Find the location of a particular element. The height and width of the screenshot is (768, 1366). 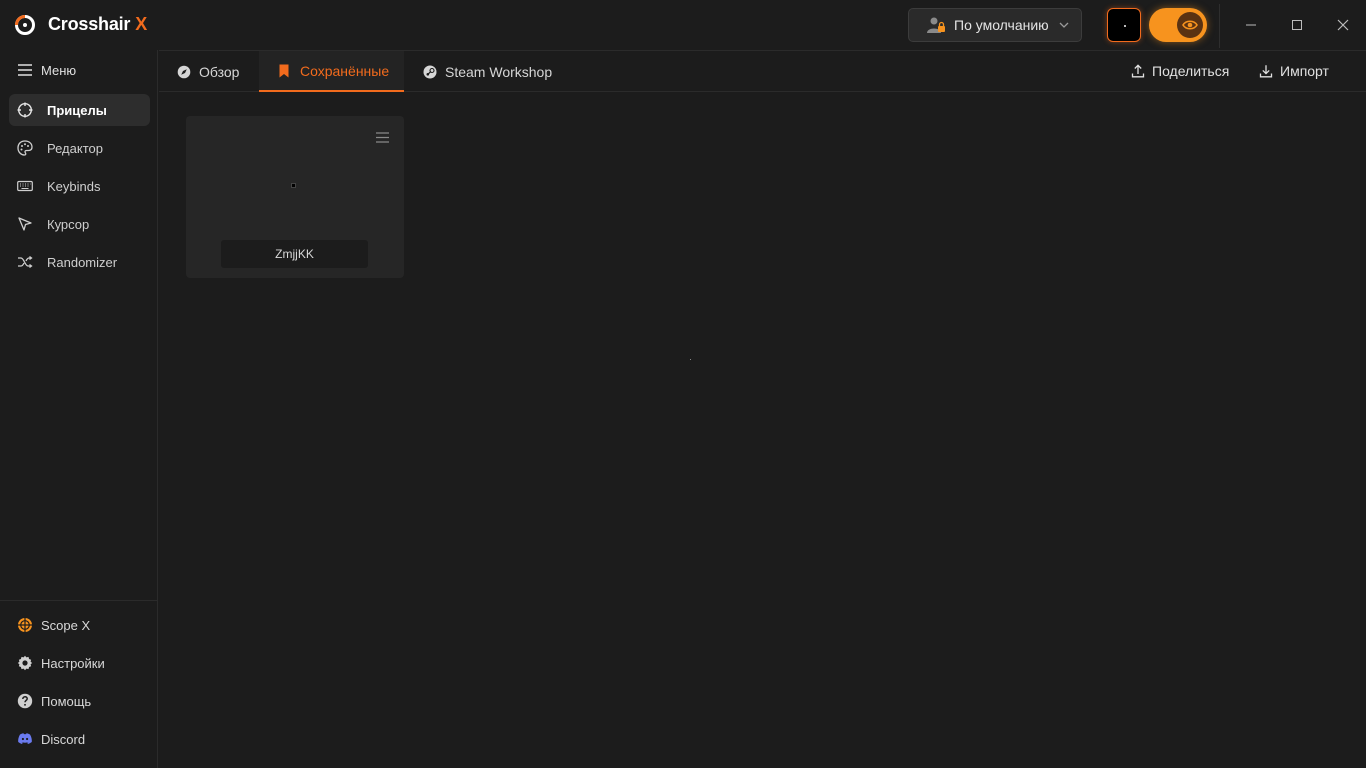

sidebar-item-settings: Настройки is located at coordinates (61, 663).